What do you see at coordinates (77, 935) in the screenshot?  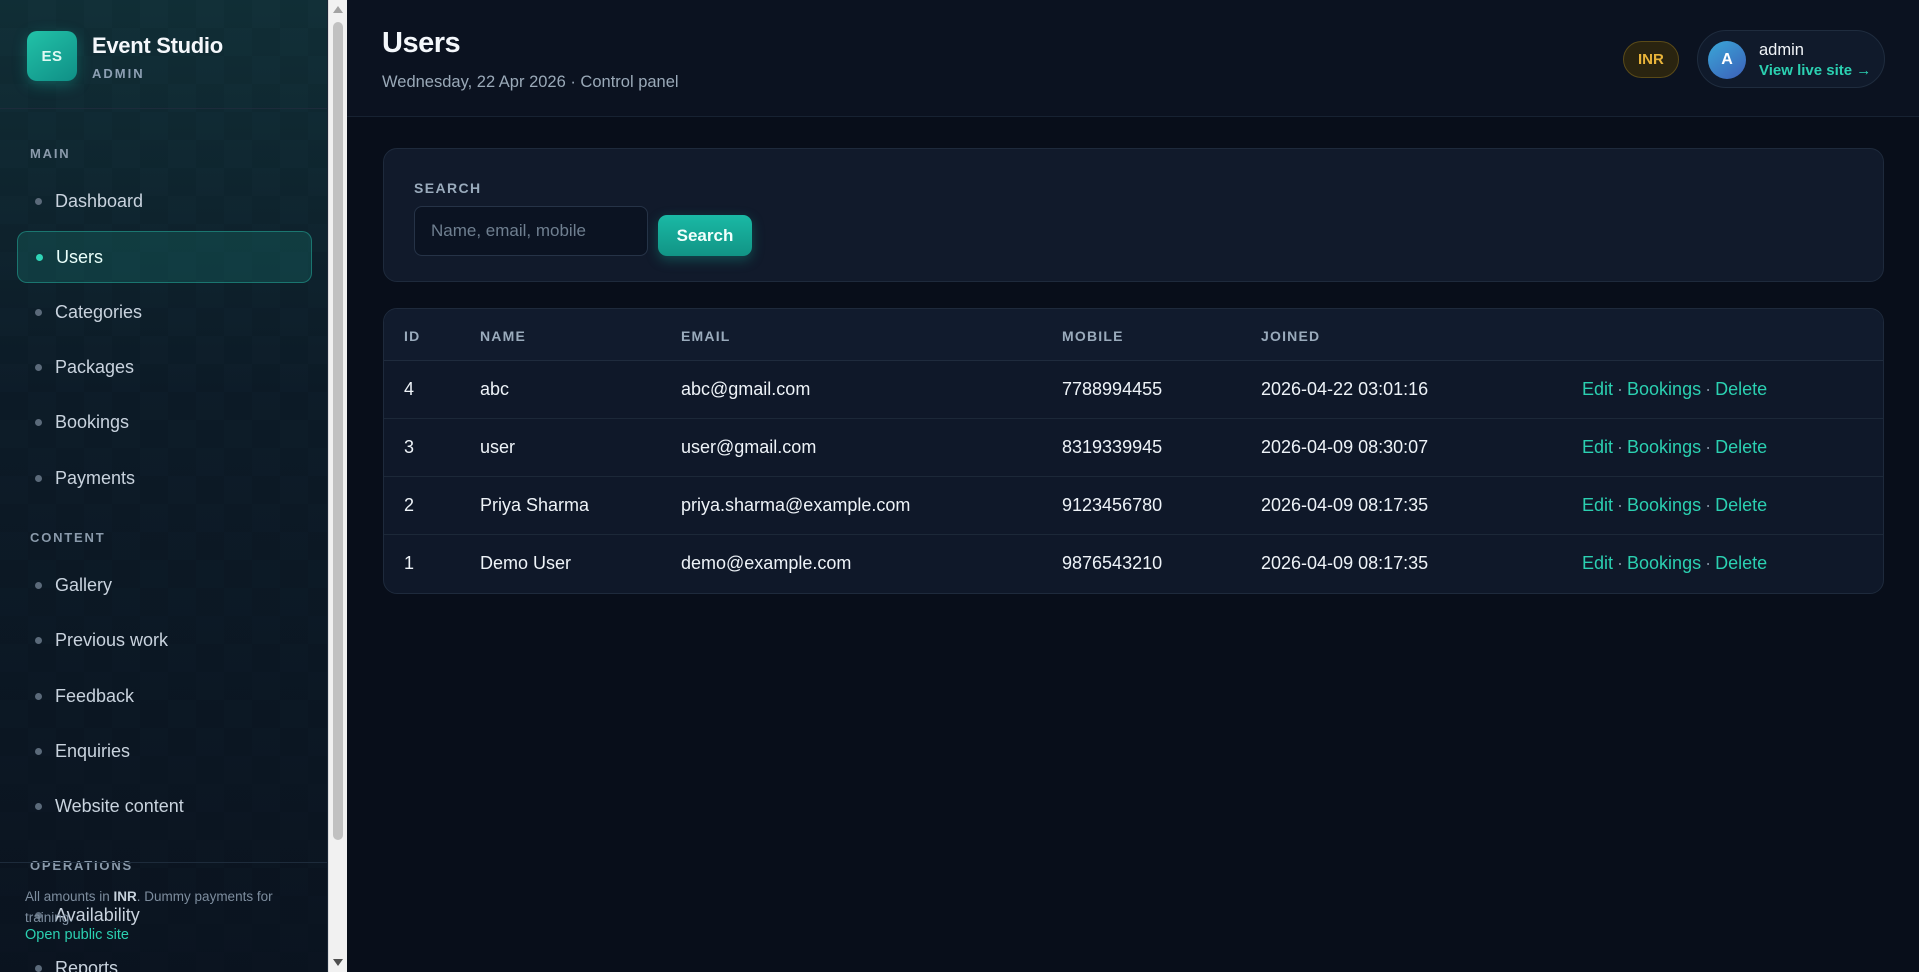 I see `open-public-site-link: Open public site` at bounding box center [77, 935].